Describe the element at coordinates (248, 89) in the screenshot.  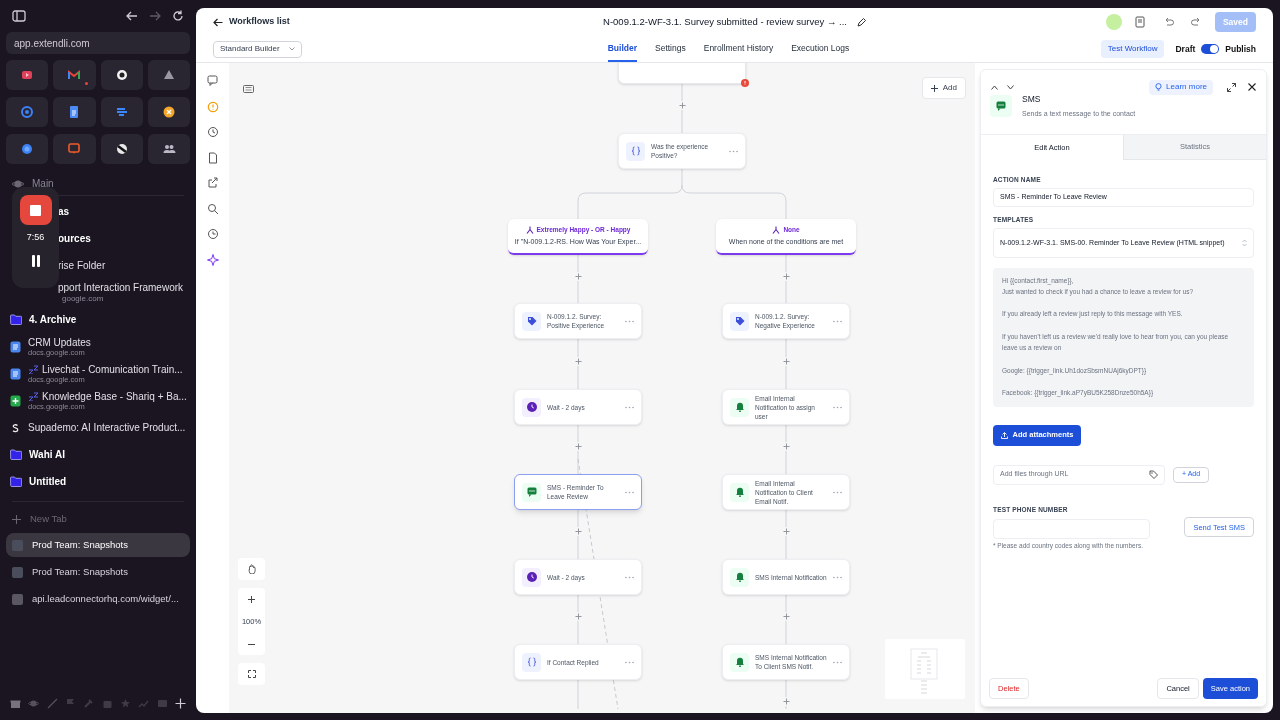
I see `keyboard-icon` at that location.